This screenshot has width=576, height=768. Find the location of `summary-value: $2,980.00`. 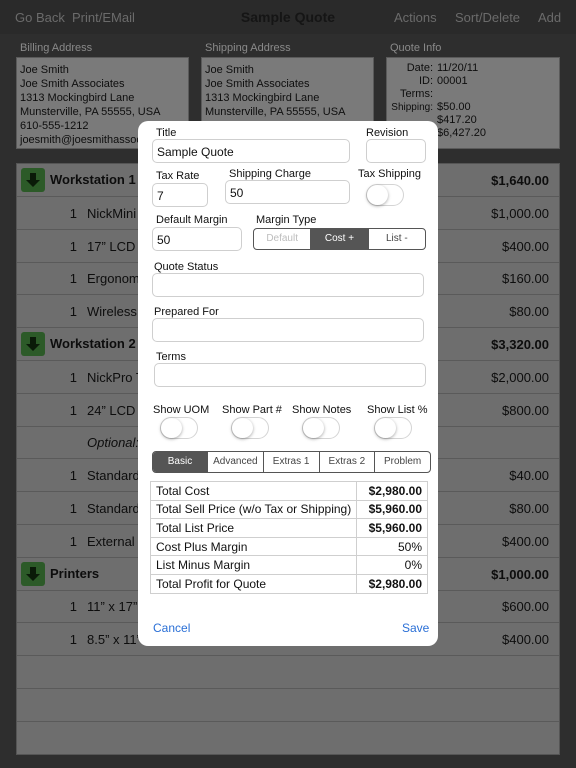

summary-value: $2,980.00 is located at coordinates (392, 491).